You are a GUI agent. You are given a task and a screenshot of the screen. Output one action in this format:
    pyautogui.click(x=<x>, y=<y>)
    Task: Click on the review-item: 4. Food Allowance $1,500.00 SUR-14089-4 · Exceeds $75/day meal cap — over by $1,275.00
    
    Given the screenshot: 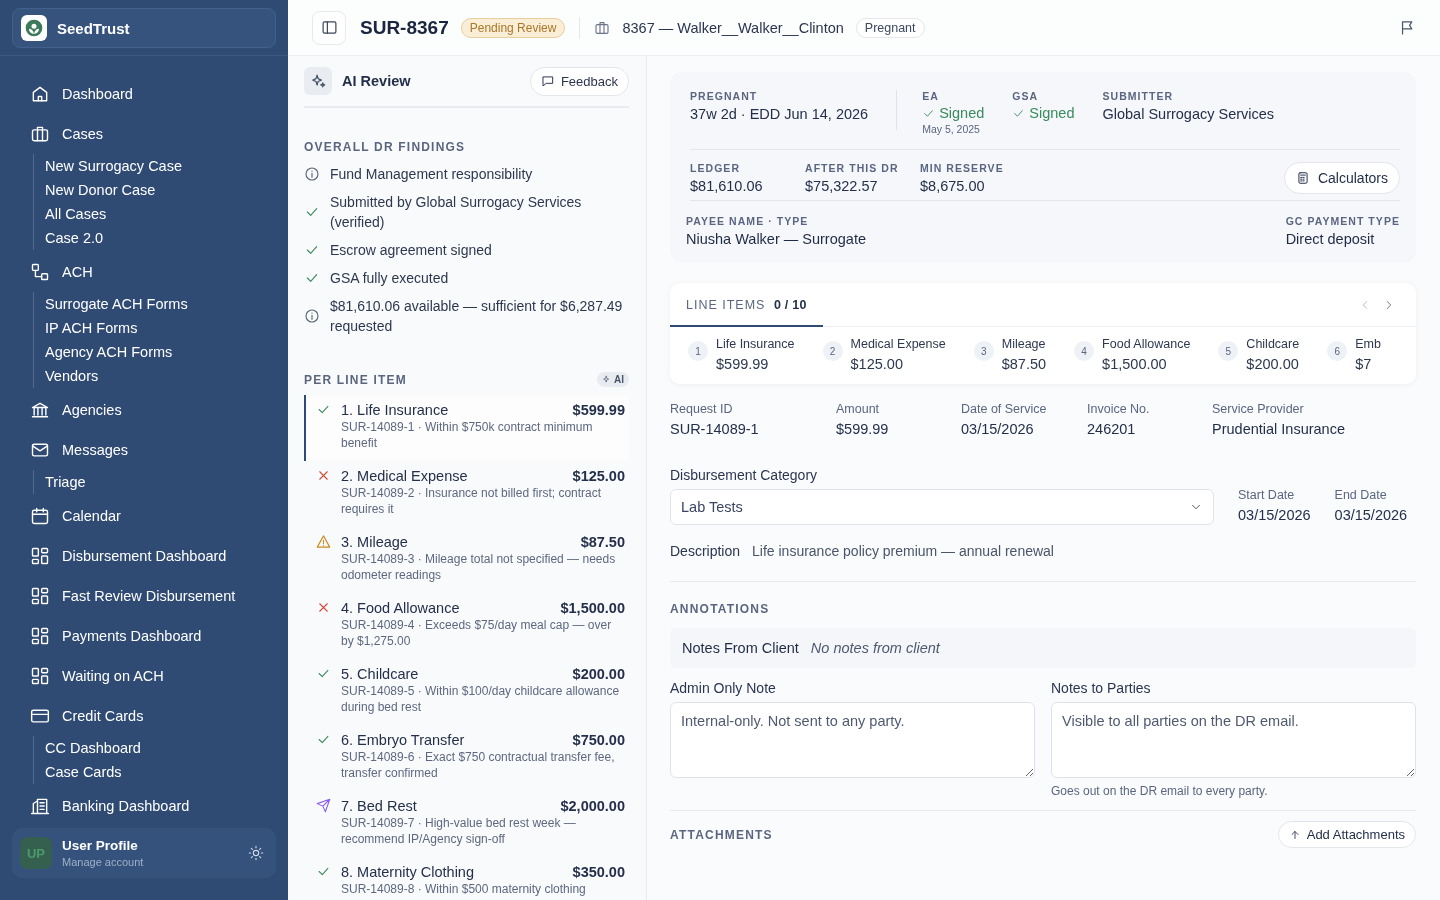 What is the action you would take?
    pyautogui.click(x=466, y=626)
    